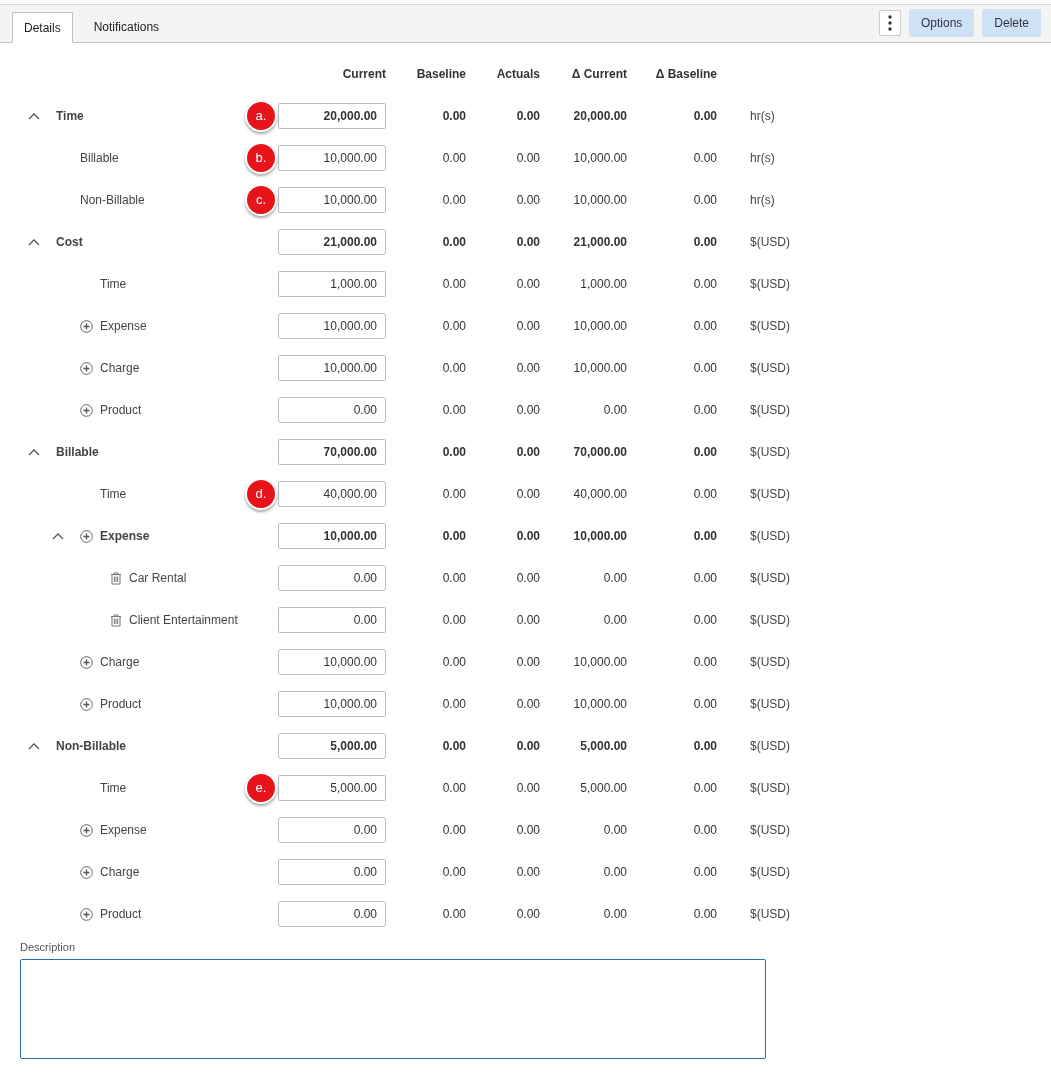  Describe the element at coordinates (364, 74) in the screenshot. I see `column-header: Current` at that location.